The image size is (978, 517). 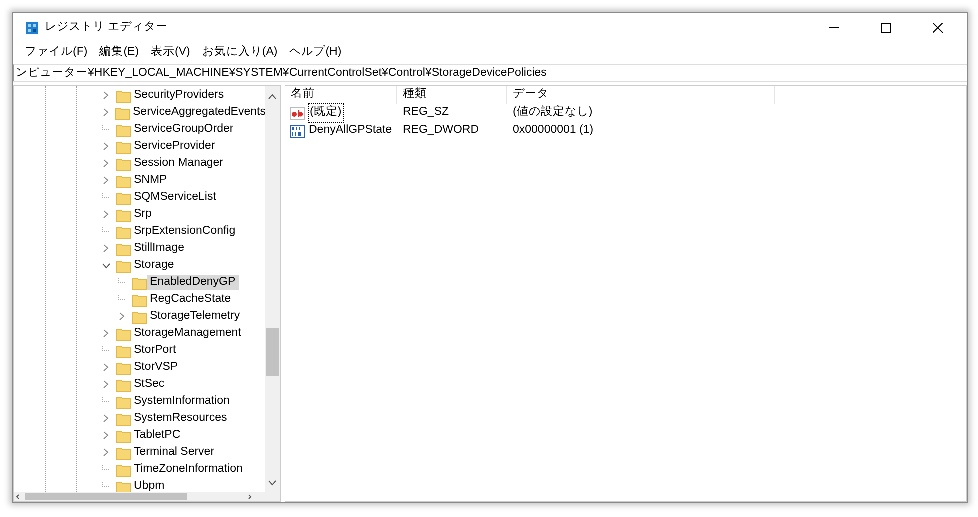 What do you see at coordinates (32, 28) in the screenshot?
I see `app-icon` at bounding box center [32, 28].